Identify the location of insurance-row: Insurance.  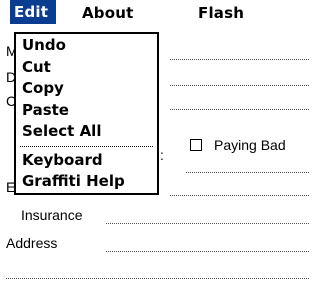
(161, 215).